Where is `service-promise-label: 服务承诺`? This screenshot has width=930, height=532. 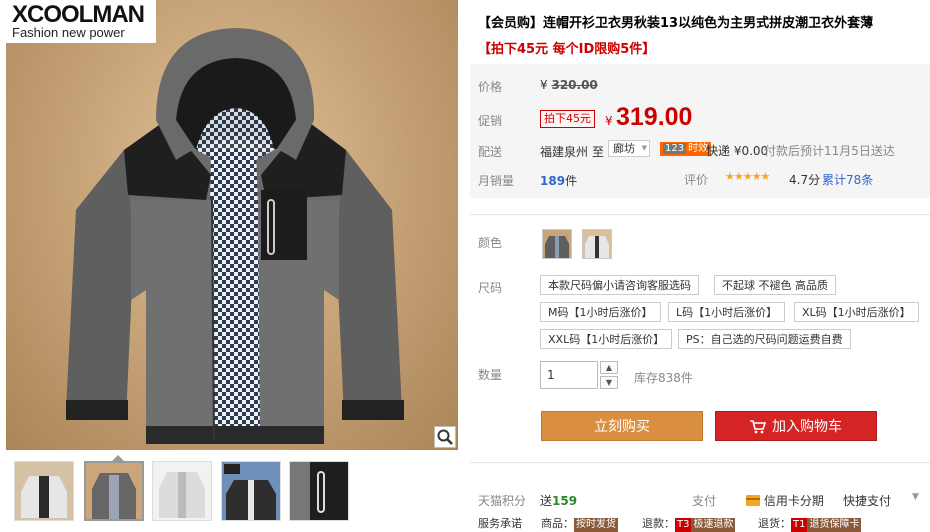 service-promise-label: 服务承诺 is located at coordinates (500, 523).